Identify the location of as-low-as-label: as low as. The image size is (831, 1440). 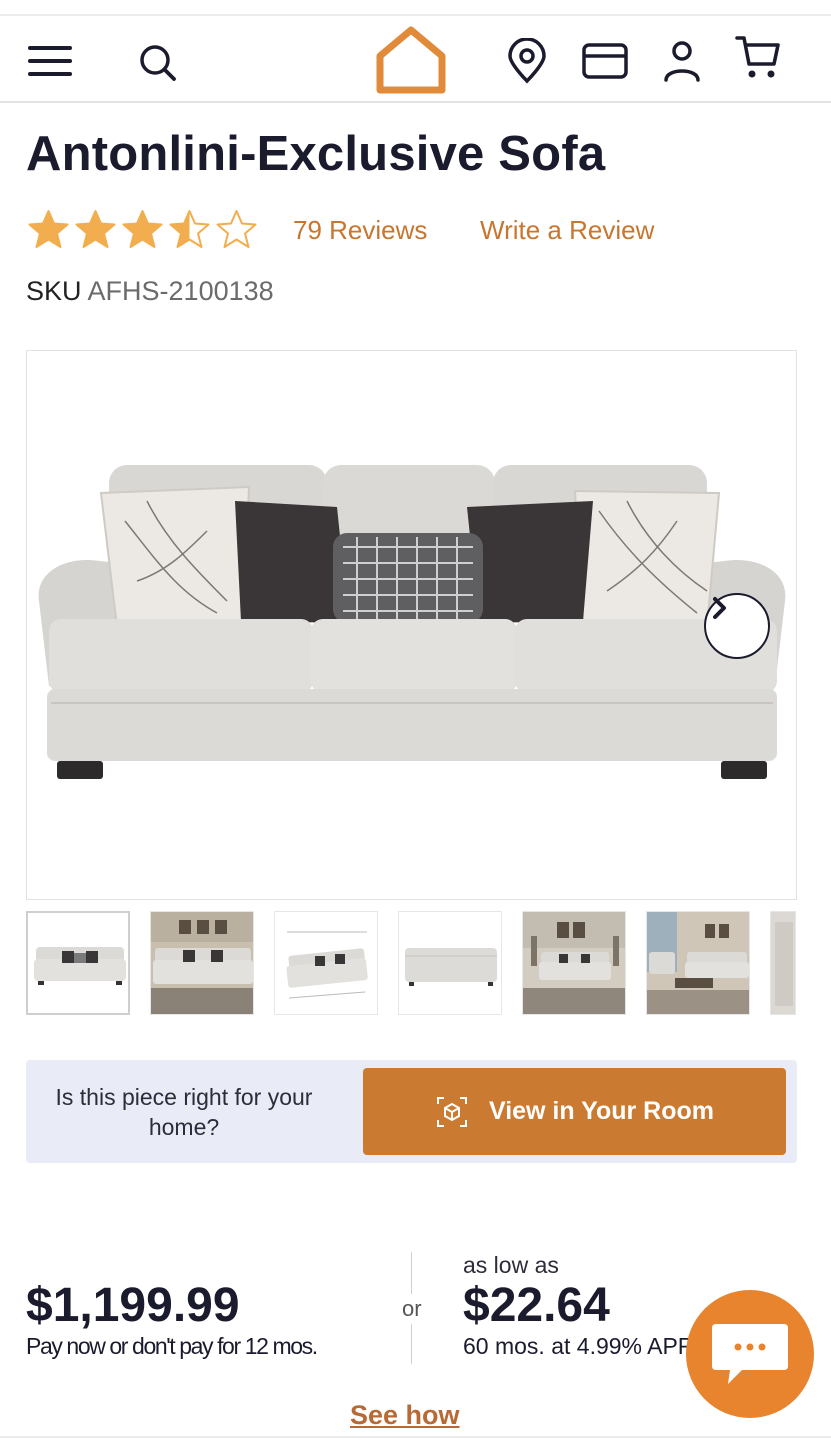
(511, 1265).